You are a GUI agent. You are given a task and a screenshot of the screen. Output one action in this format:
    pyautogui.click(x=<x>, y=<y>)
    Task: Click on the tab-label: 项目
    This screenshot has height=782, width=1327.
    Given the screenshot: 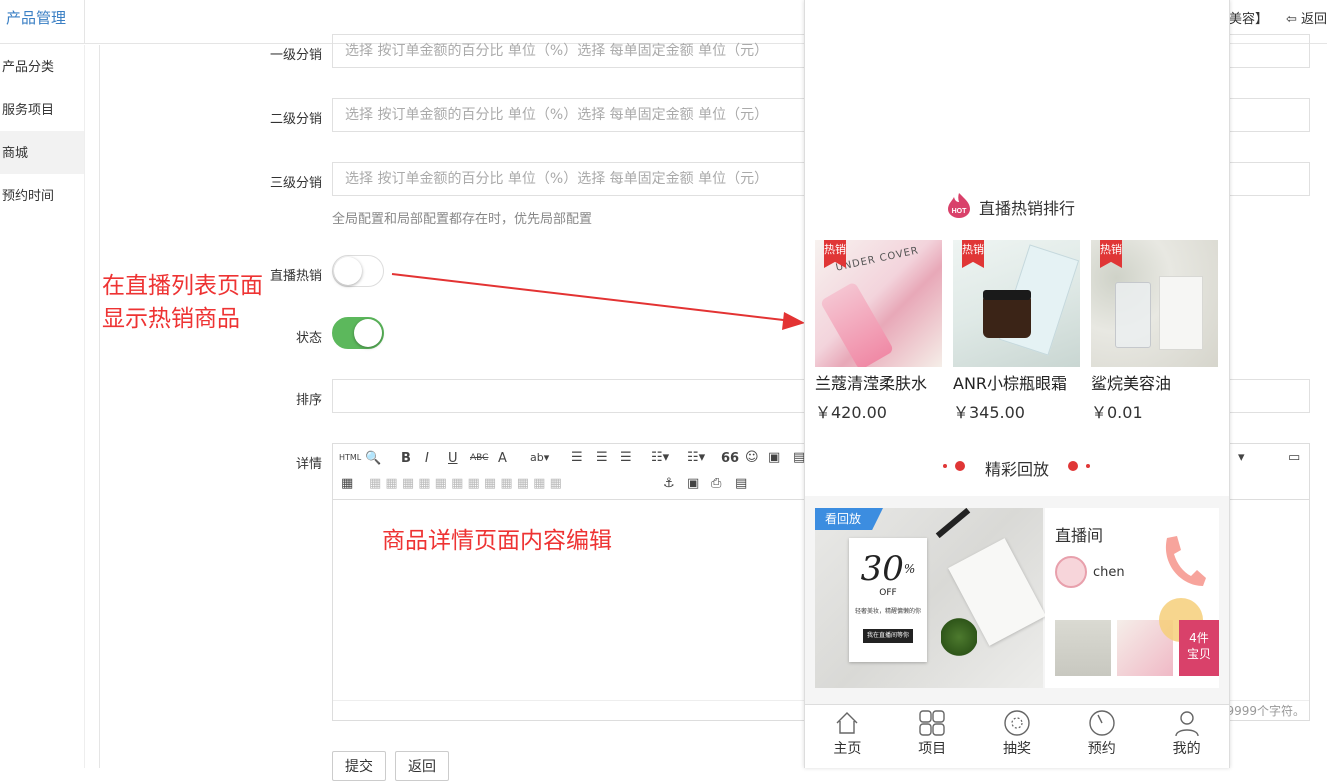 What is the action you would take?
    pyautogui.click(x=932, y=749)
    